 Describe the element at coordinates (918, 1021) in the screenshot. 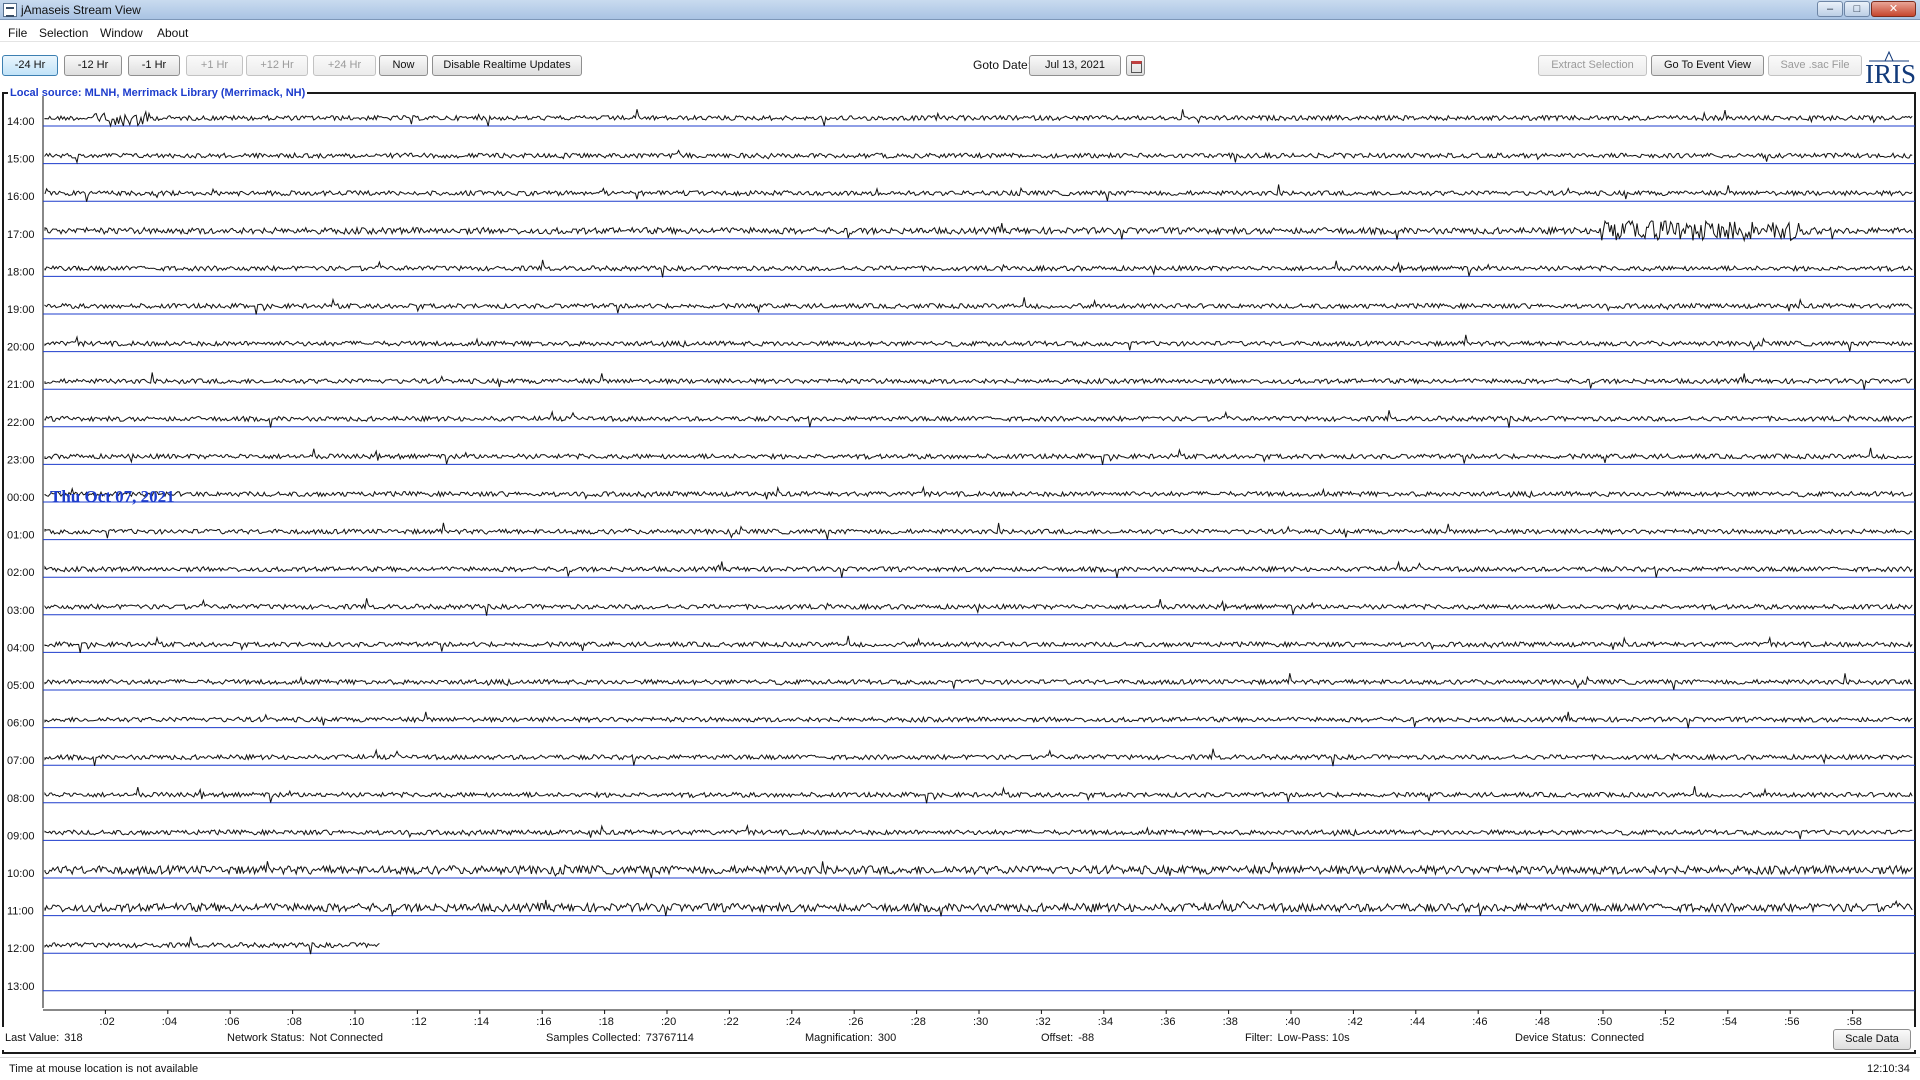

I see `minute-label: :28` at that location.